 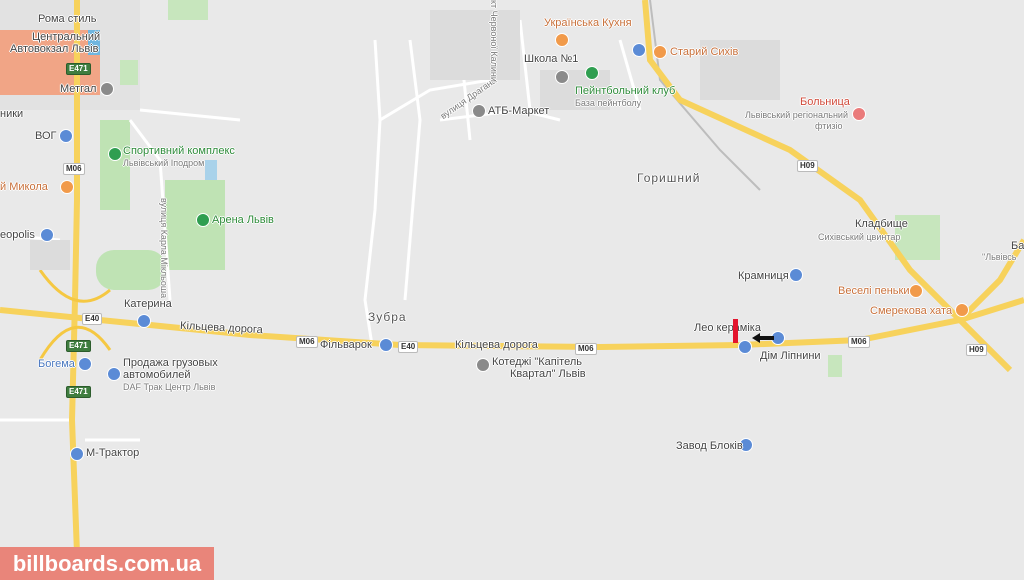 What do you see at coordinates (704, 52) in the screenshot?
I see `label-stary-sykhiv: Старий Сихів` at bounding box center [704, 52].